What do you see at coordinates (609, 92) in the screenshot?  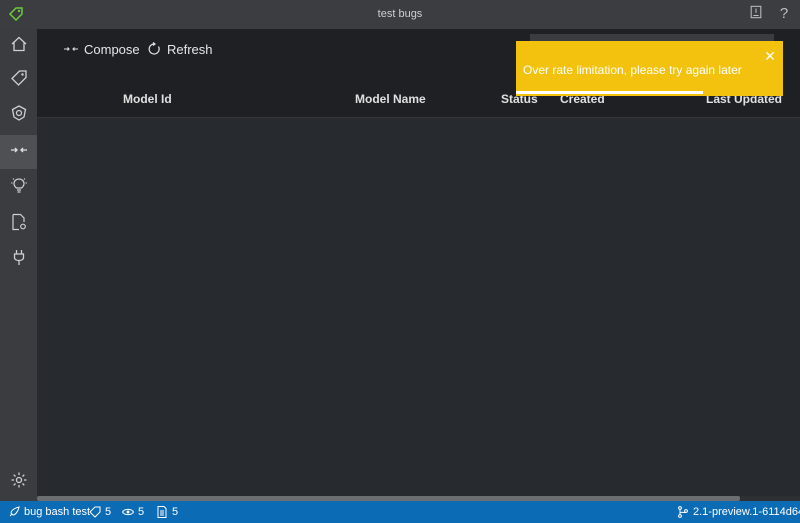 I see `toast-progress` at bounding box center [609, 92].